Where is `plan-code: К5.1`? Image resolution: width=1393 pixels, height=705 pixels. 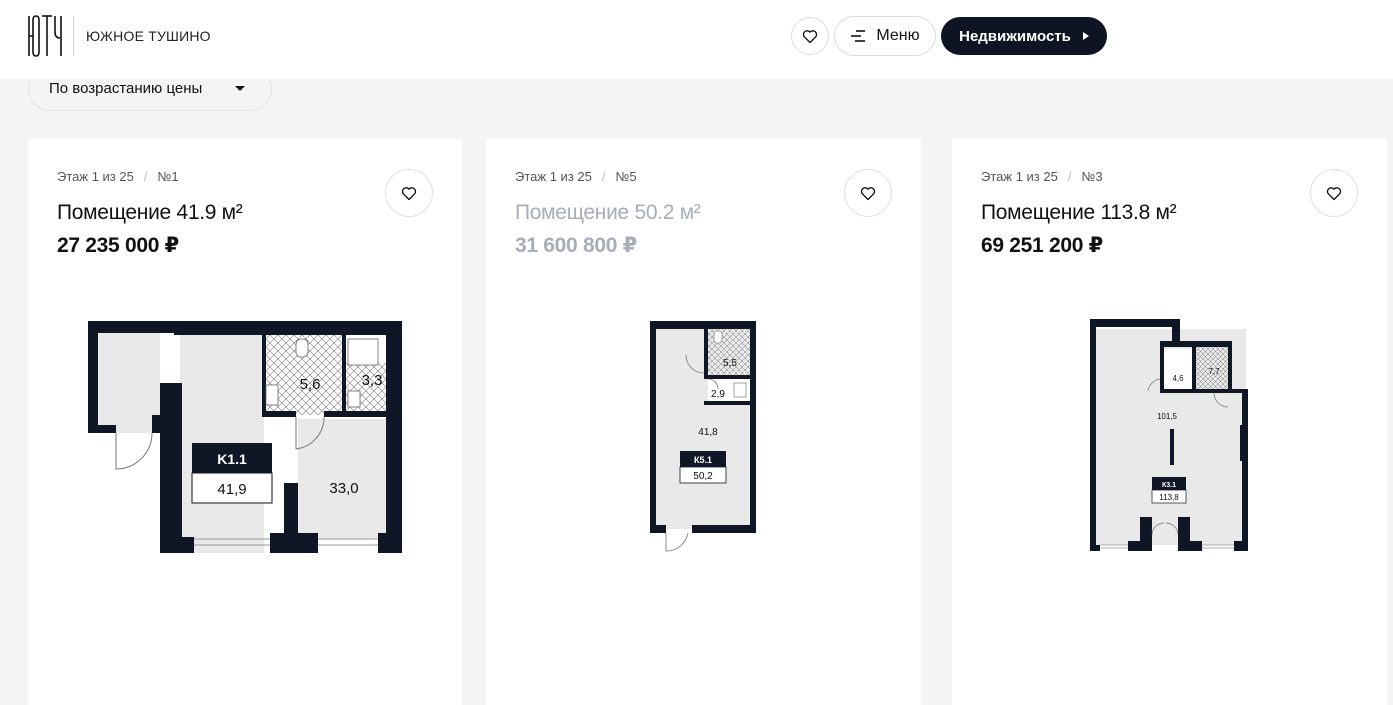 plan-code: К5.1 is located at coordinates (703, 460).